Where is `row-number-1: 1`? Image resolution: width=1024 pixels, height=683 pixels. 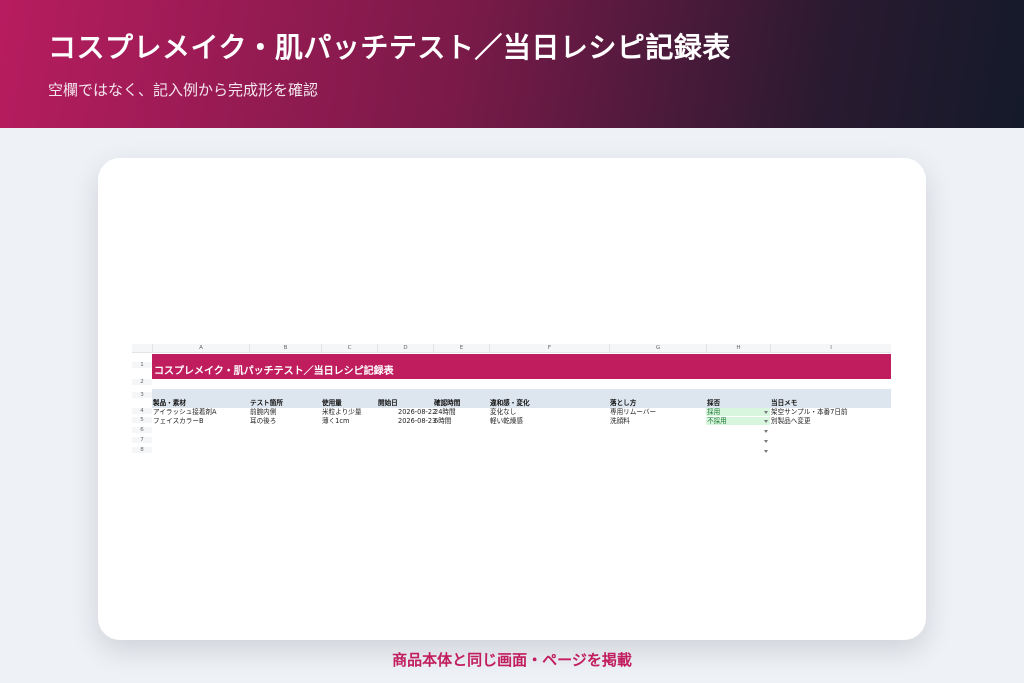 row-number-1: 1 is located at coordinates (142, 365).